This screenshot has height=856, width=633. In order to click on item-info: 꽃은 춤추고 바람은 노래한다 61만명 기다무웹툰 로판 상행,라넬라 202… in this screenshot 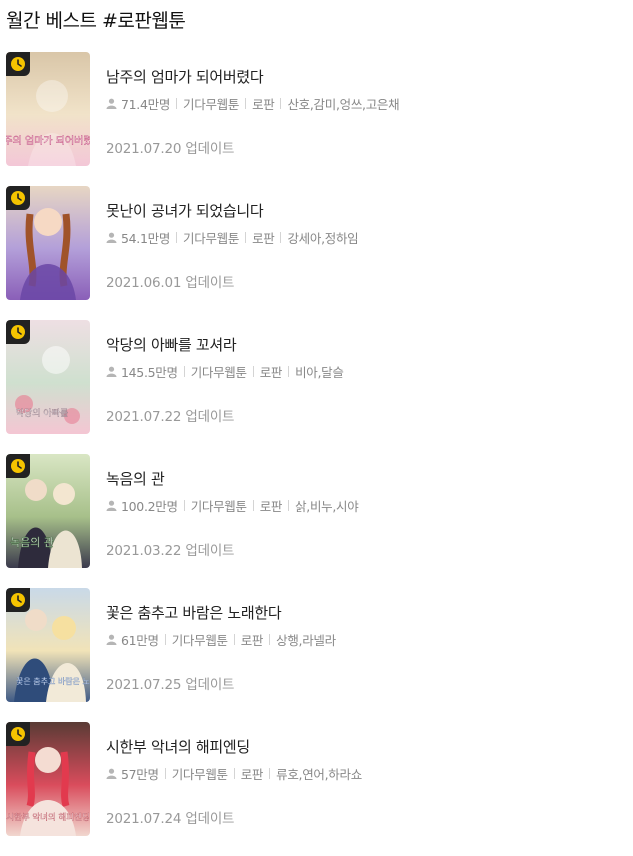, I will do `click(221, 647)`.